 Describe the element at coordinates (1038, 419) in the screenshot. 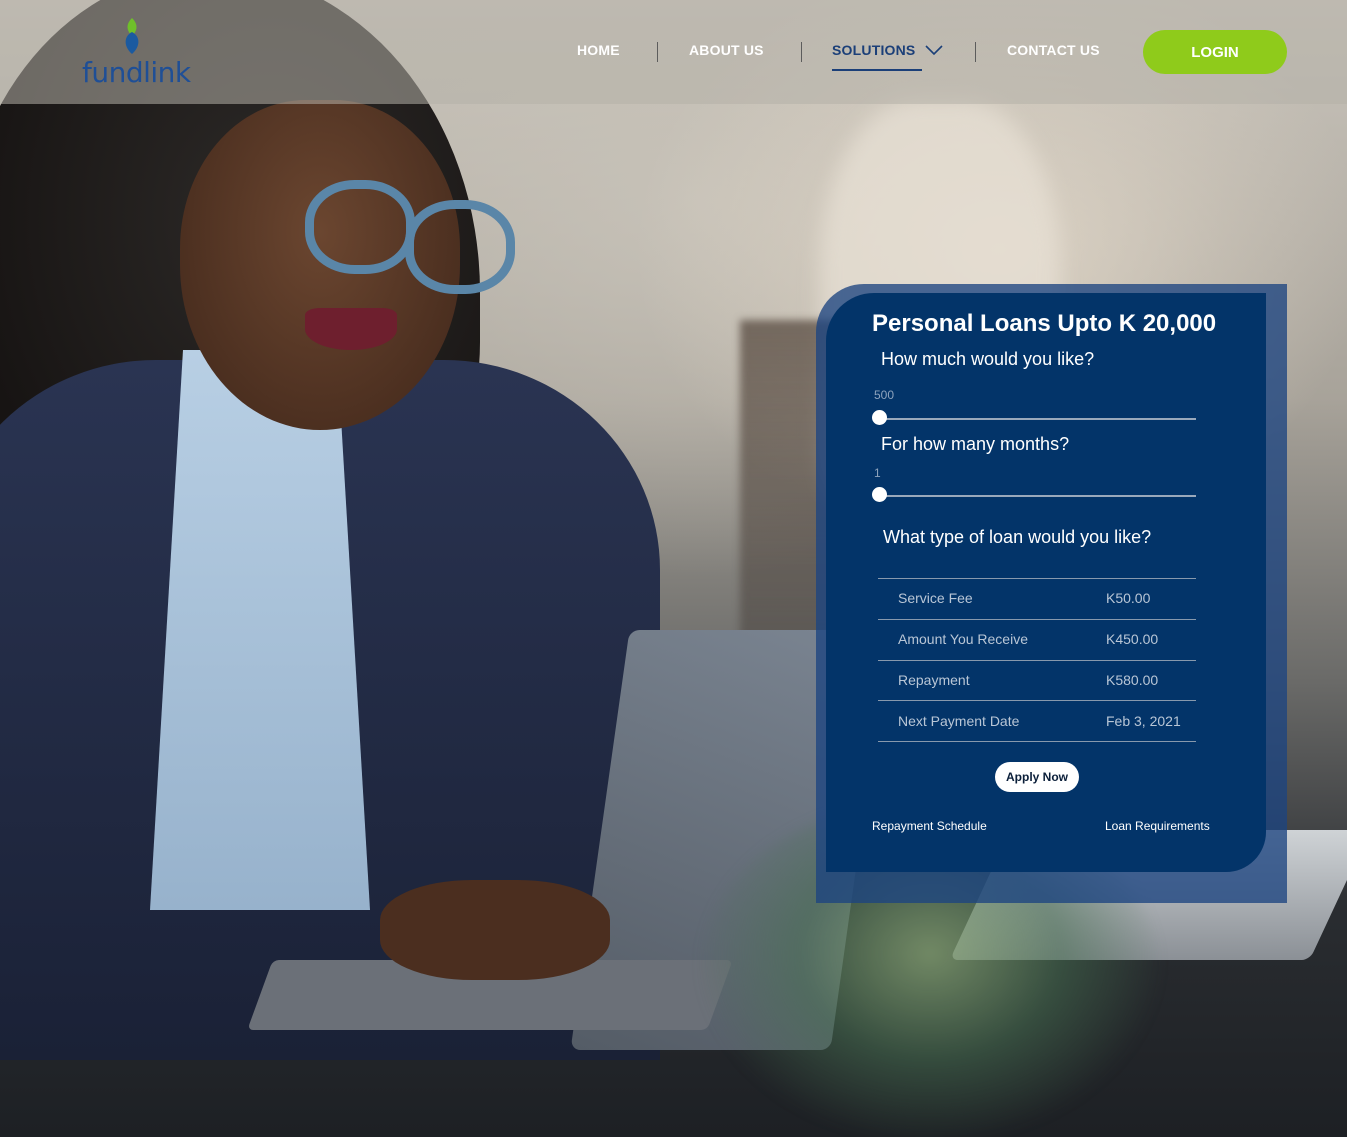

I see `amount-slider-track` at that location.